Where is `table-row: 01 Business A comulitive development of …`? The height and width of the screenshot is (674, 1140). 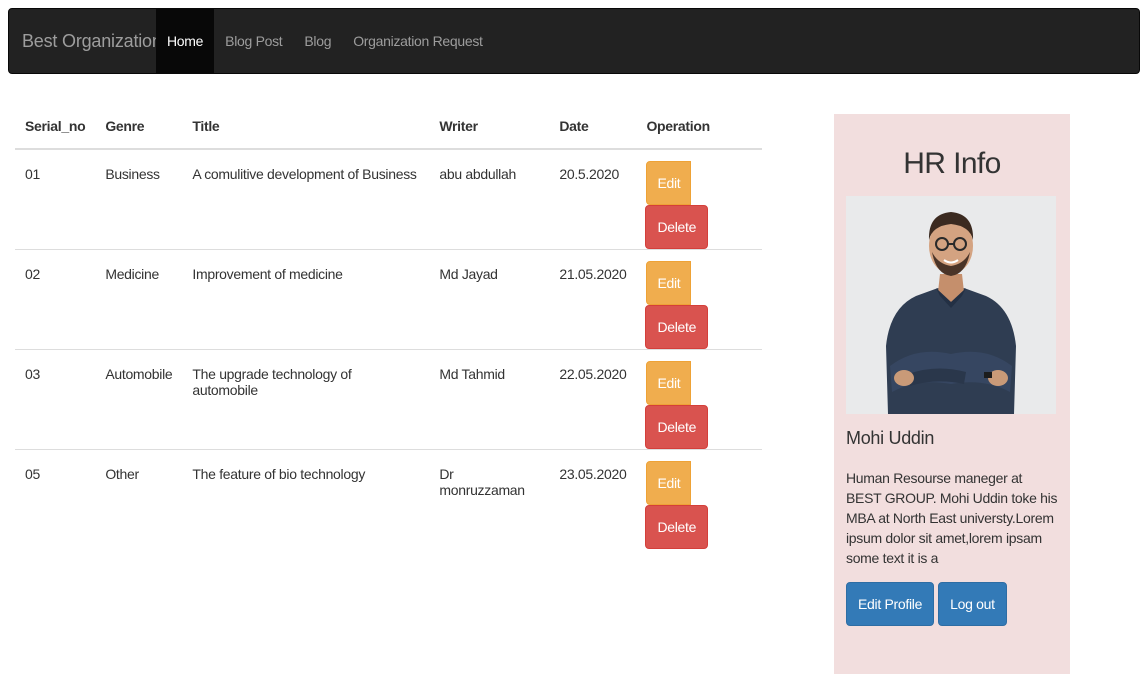 table-row: 01 Business A comulitive development of … is located at coordinates (388, 199).